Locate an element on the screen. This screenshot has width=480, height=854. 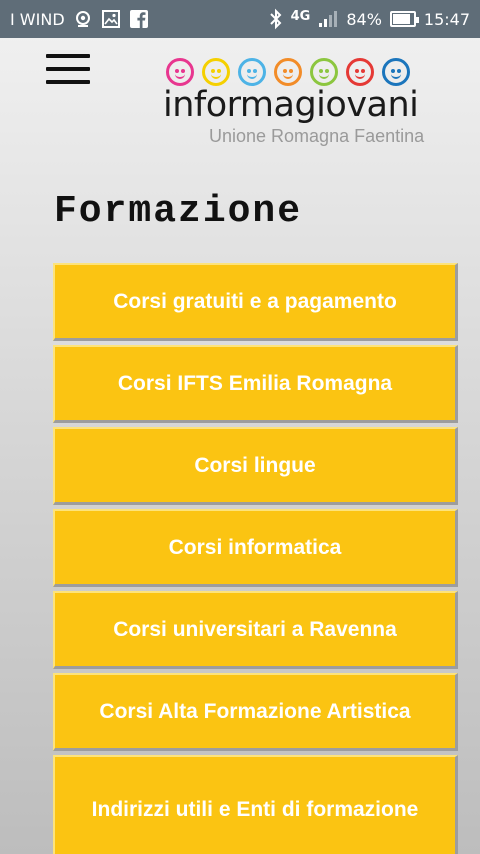
menu-button: Corsi IFTS Emilia Romagna is located at coordinates (255, 384).